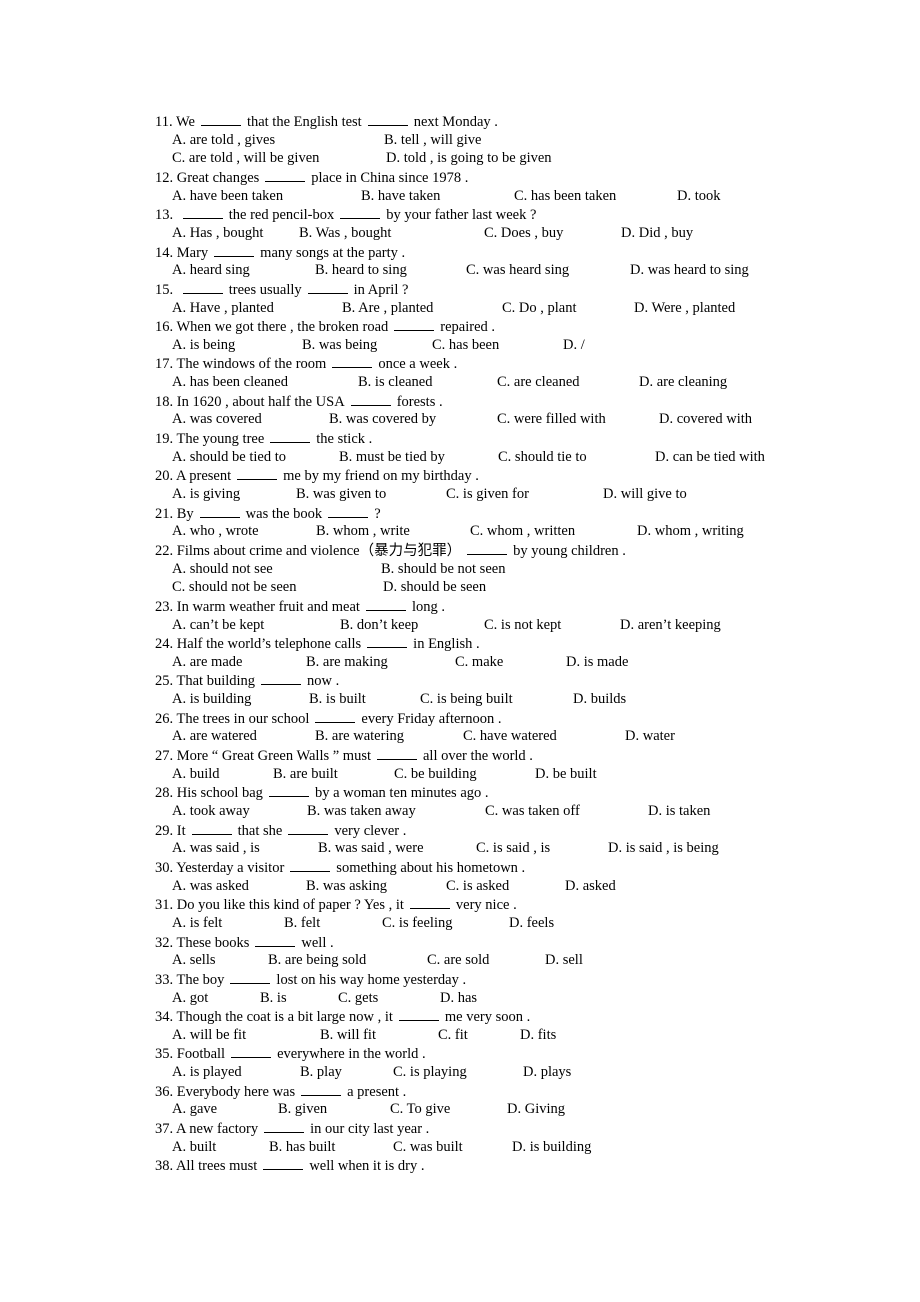 Image resolution: width=920 pixels, height=1302 pixels. I want to click on answer-option-b: B. is built, so click(337, 699).